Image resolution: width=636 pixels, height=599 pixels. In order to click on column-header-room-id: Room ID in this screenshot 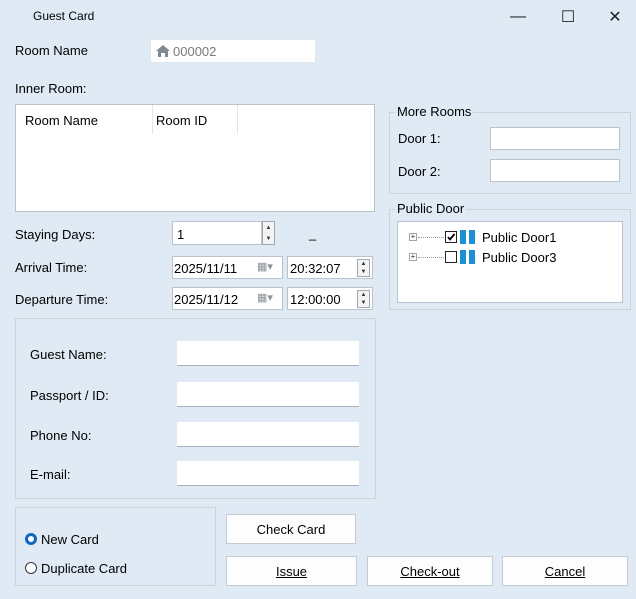, I will do `click(195, 119)`.